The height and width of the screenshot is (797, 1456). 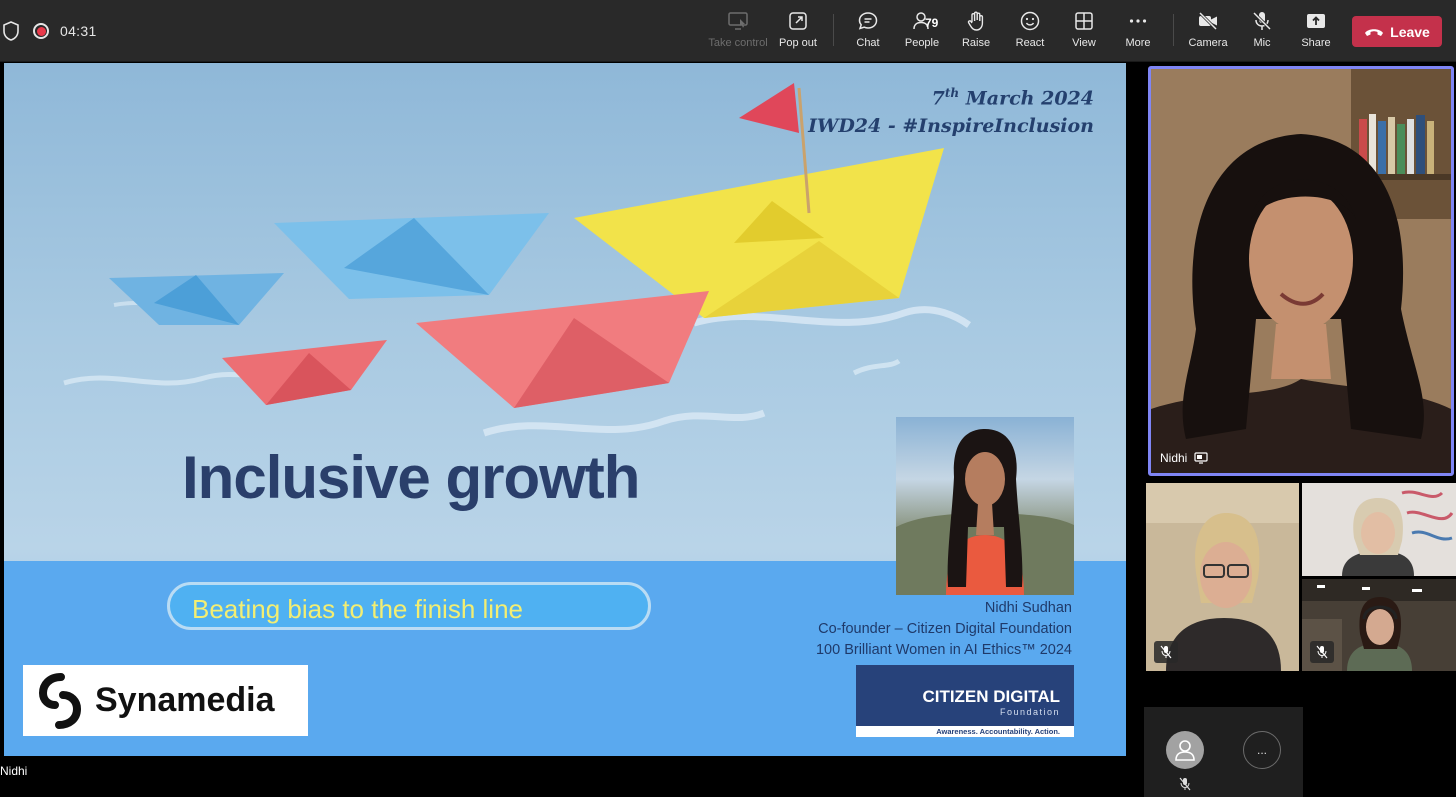 What do you see at coordinates (738, 21) in the screenshot?
I see `take-control-icon` at bounding box center [738, 21].